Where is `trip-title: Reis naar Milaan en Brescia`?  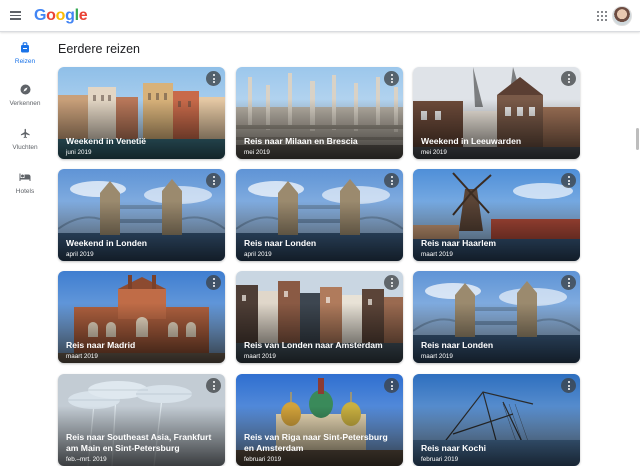 trip-title: Reis naar Milaan en Brescia is located at coordinates (301, 140).